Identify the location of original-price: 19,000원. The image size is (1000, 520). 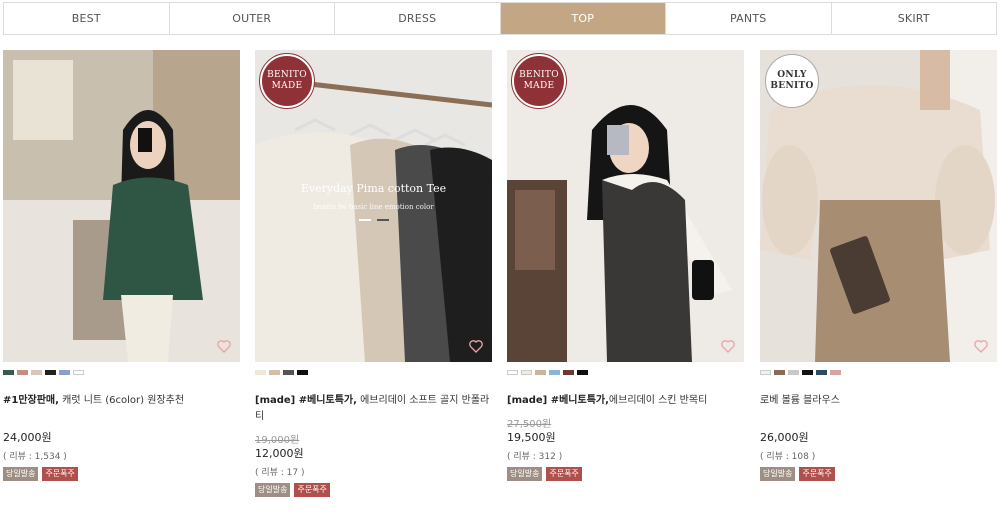
(277, 440).